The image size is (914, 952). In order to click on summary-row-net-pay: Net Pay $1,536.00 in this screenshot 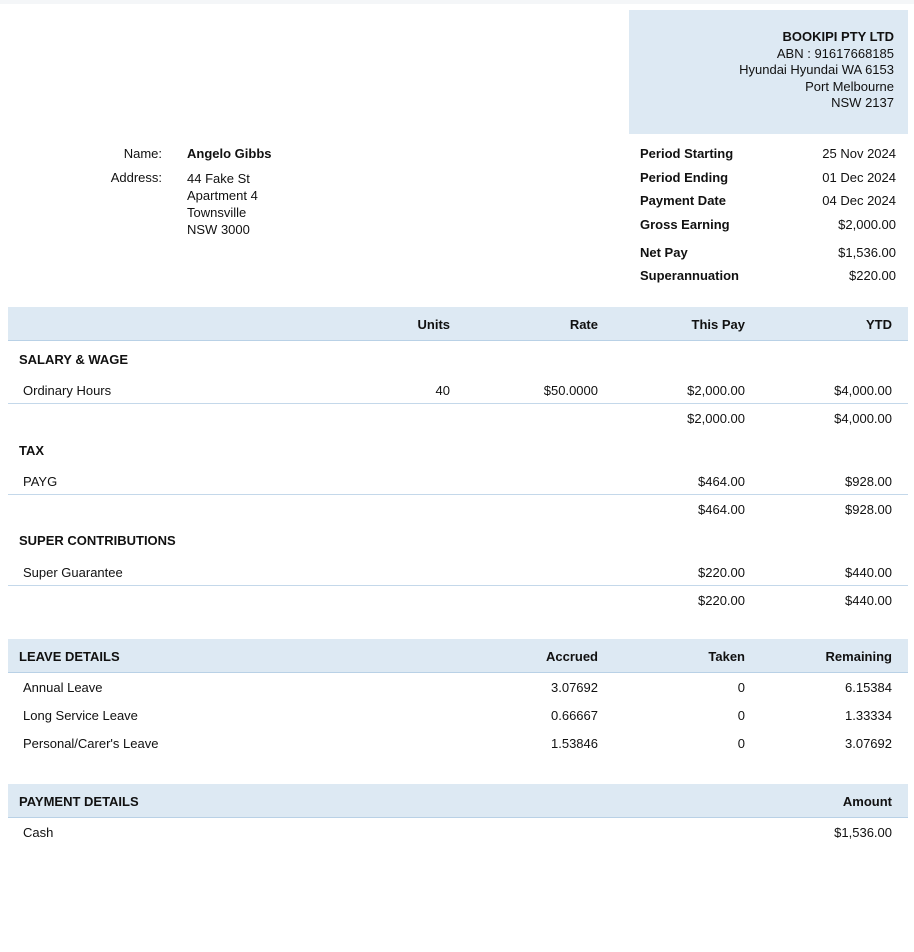, I will do `click(768, 254)`.